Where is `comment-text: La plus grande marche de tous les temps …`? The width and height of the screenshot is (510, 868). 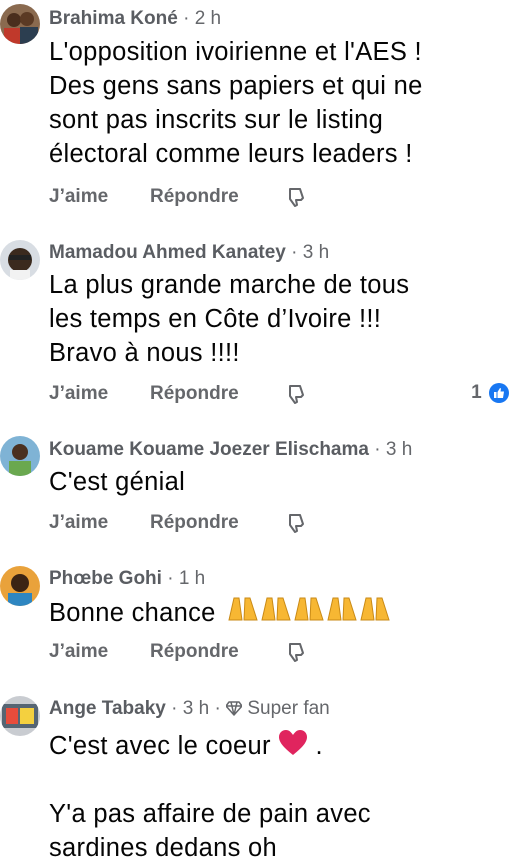 comment-text: La plus grande marche de tous les temps … is located at coordinates (274, 319).